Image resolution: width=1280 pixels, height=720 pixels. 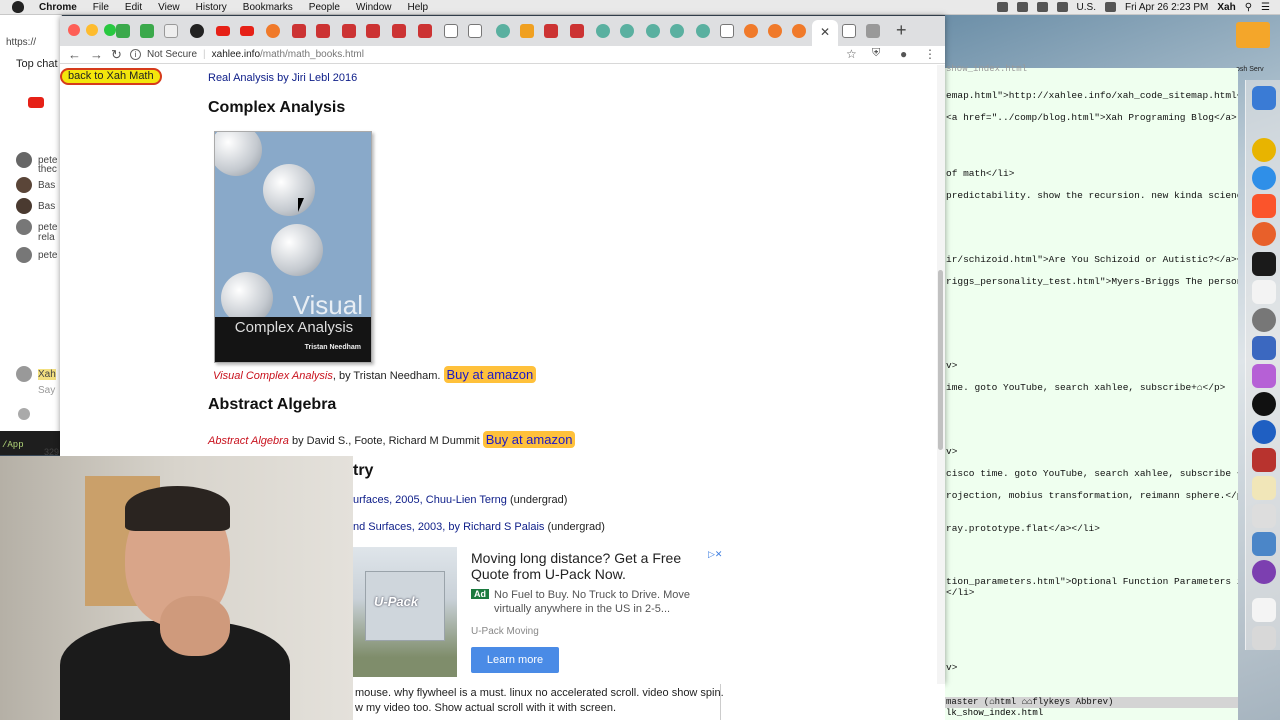 What do you see at coordinates (1265, 7) in the screenshot?
I see `notification-center-icon: ☰` at bounding box center [1265, 7].